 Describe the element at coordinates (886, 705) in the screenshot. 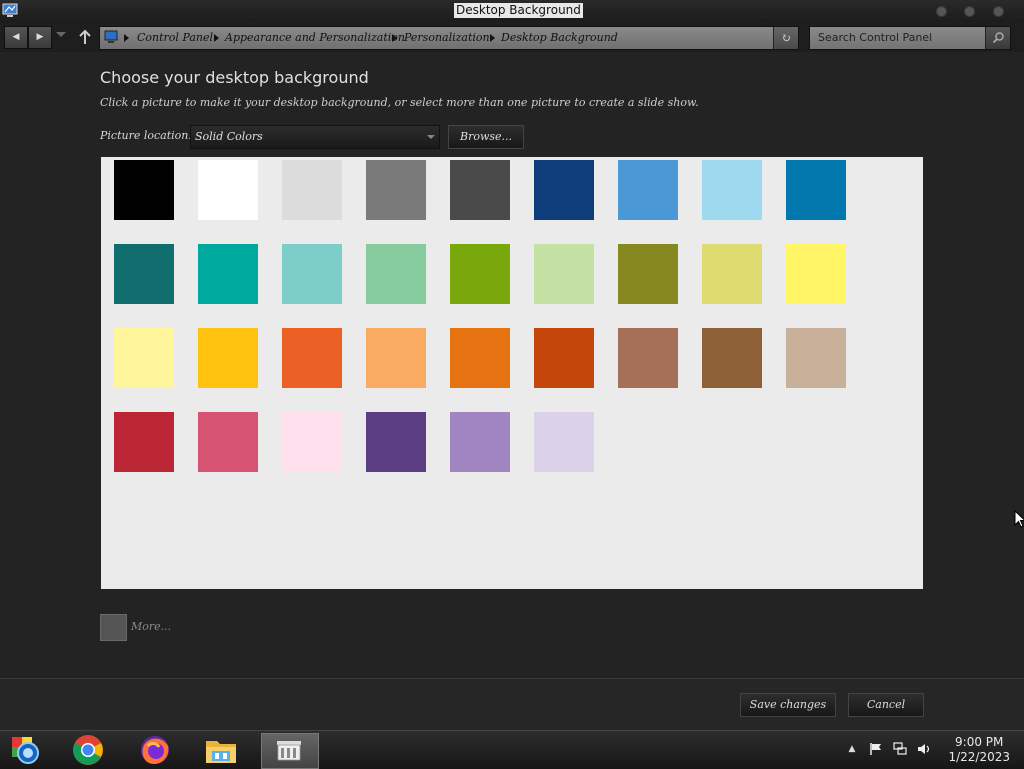

I see `cancel-button: Cancel` at that location.